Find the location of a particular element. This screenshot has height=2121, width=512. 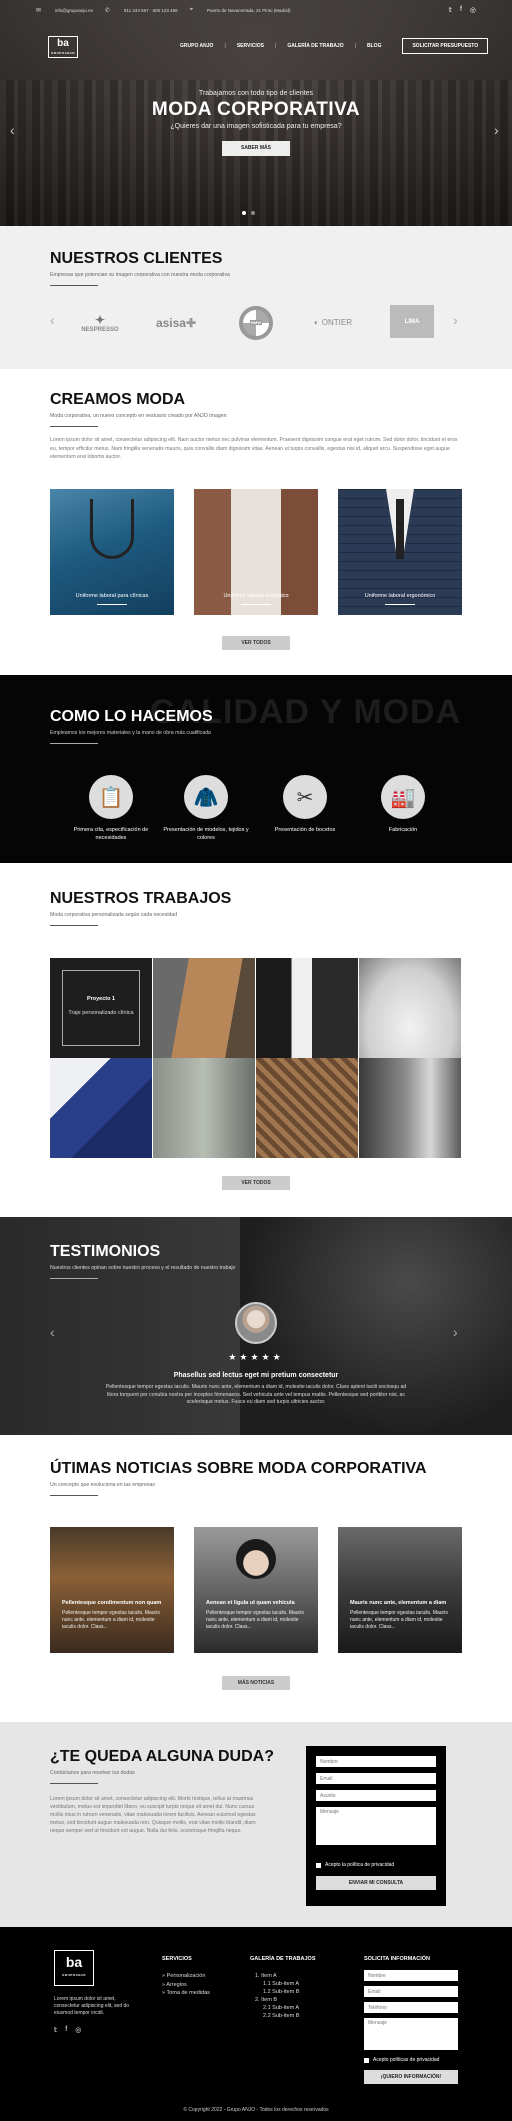

message-field is located at coordinates (376, 1826).